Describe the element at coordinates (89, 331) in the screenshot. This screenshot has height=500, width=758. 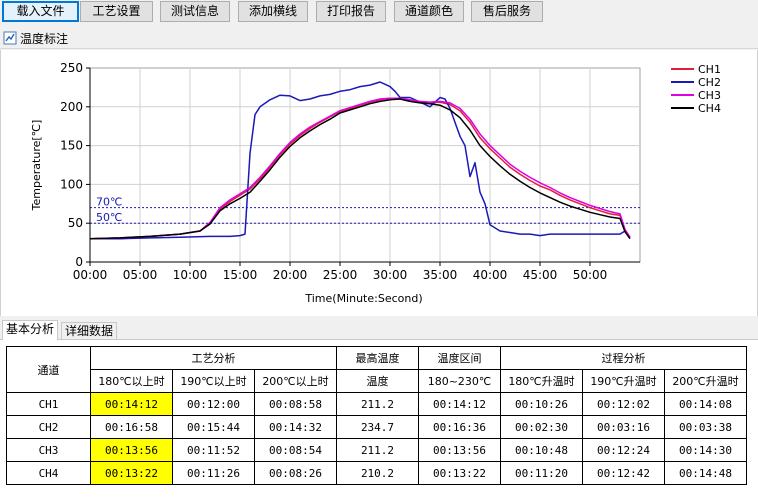
I see `tab-detail-data: 详细数据` at that location.